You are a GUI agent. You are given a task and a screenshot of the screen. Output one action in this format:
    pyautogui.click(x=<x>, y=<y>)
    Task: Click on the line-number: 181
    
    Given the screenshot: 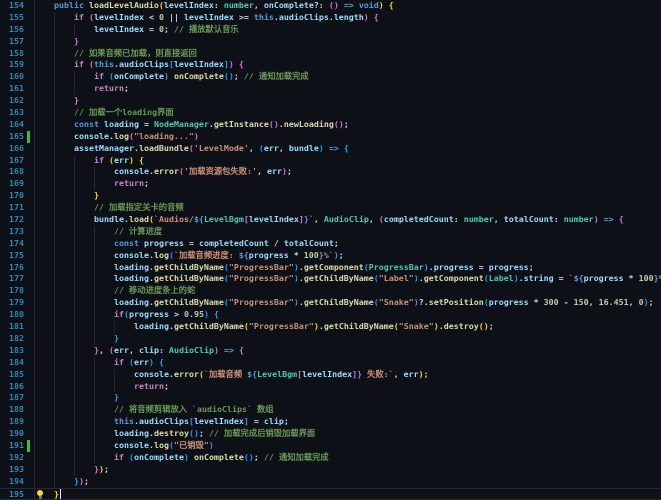 What is the action you would take?
    pyautogui.click(x=12, y=327)
    